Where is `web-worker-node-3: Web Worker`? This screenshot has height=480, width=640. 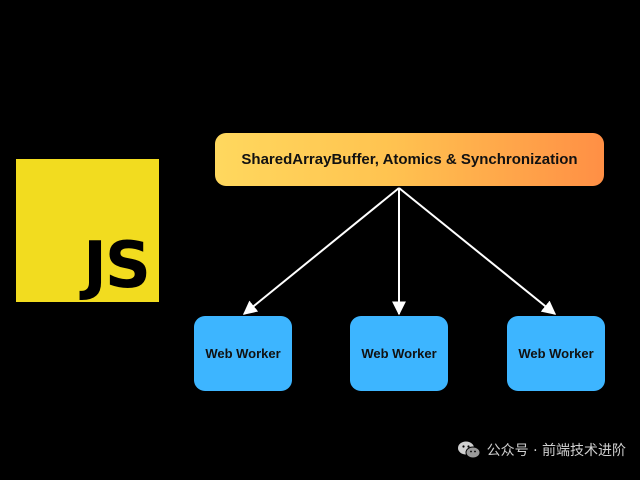 web-worker-node-3: Web Worker is located at coordinates (556, 353).